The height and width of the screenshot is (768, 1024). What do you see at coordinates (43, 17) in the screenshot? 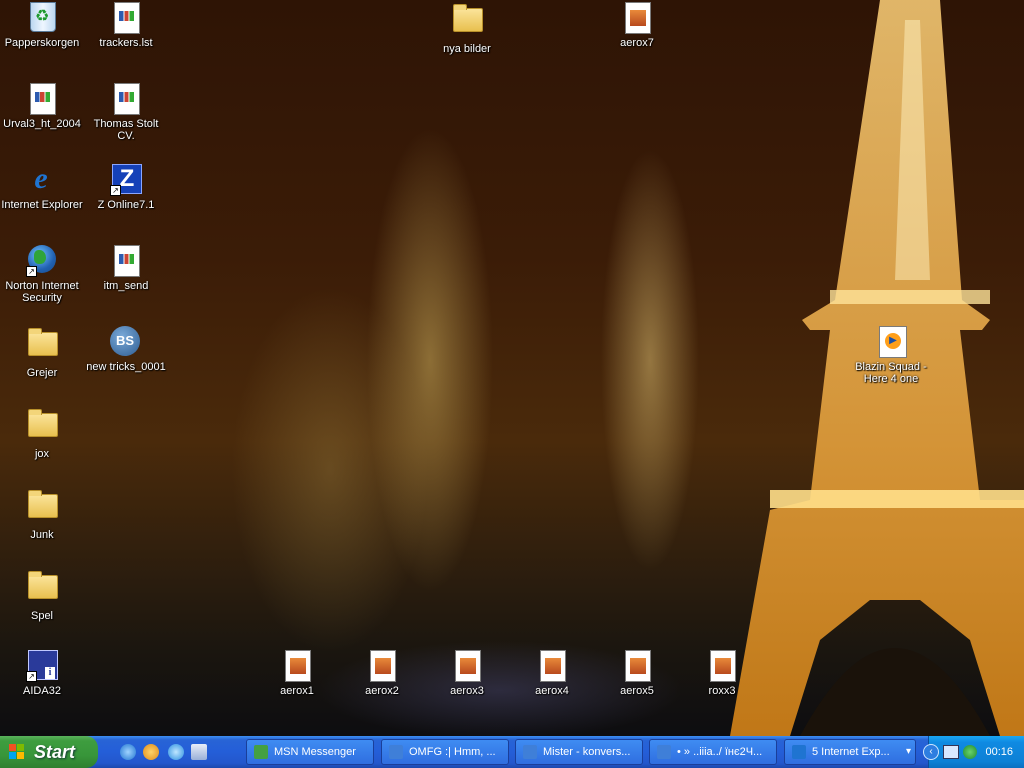
I see `recycle-bin-icon` at bounding box center [43, 17].